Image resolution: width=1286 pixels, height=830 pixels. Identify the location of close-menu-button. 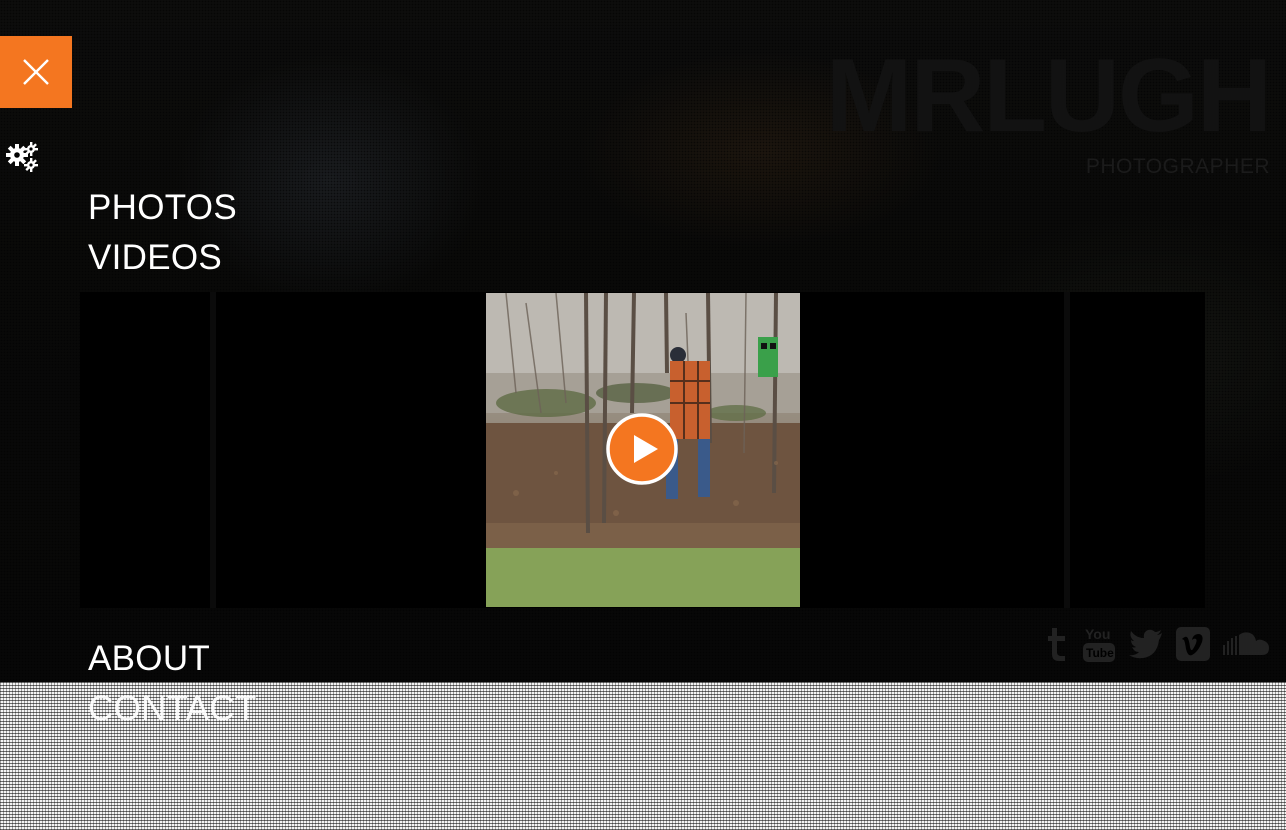
(36, 72).